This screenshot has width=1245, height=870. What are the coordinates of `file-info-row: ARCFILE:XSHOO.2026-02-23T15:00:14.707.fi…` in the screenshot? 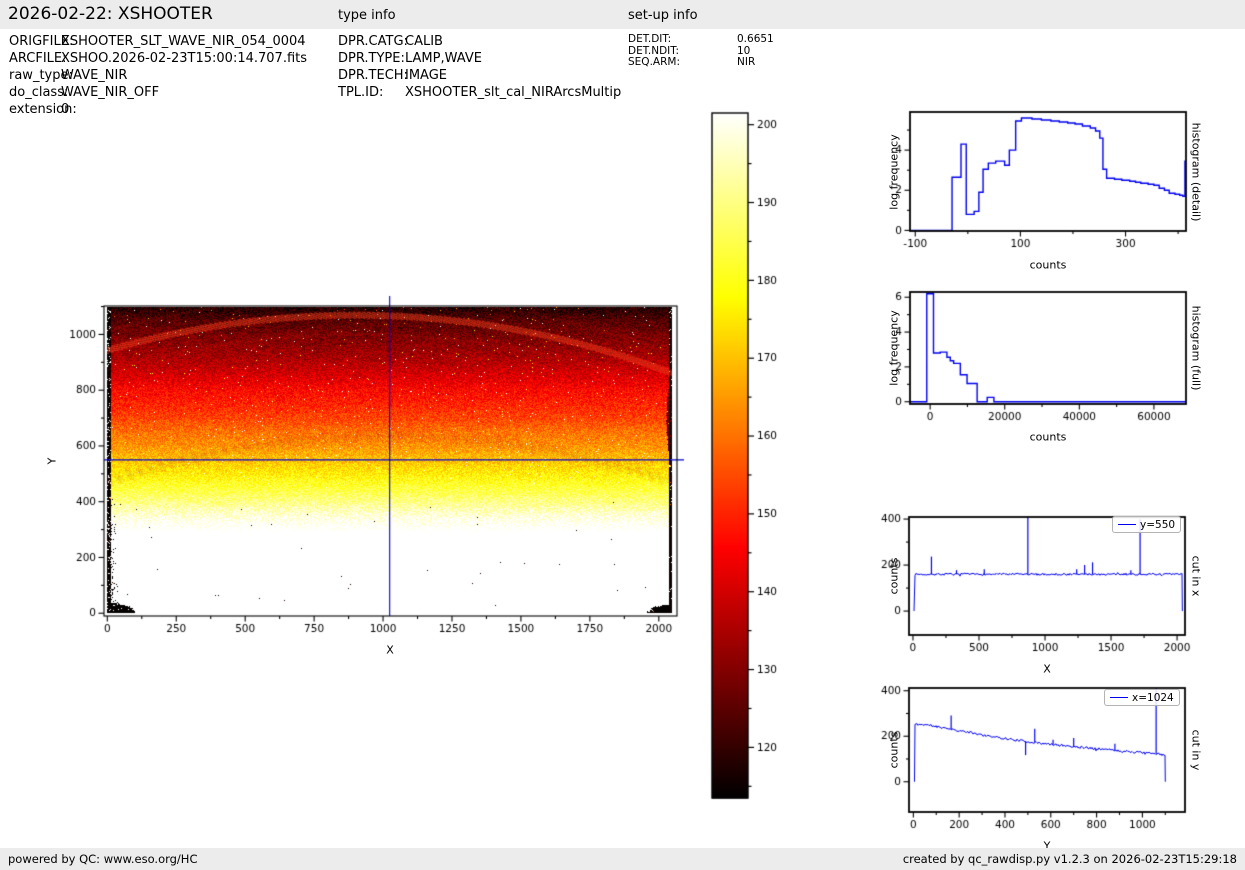 It's located at (158, 58).